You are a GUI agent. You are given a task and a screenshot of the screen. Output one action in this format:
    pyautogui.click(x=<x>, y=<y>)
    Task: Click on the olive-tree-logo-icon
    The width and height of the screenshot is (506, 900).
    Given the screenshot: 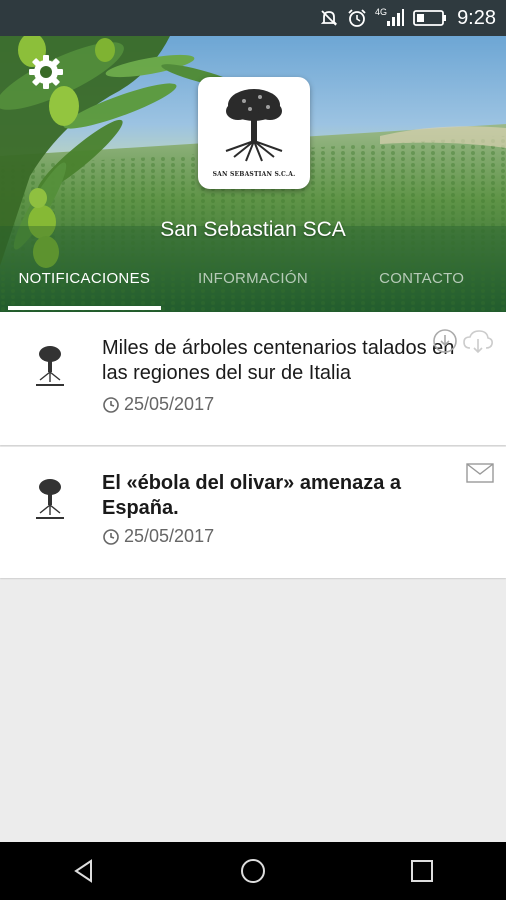 What is the action you would take?
    pyautogui.click(x=254, y=125)
    